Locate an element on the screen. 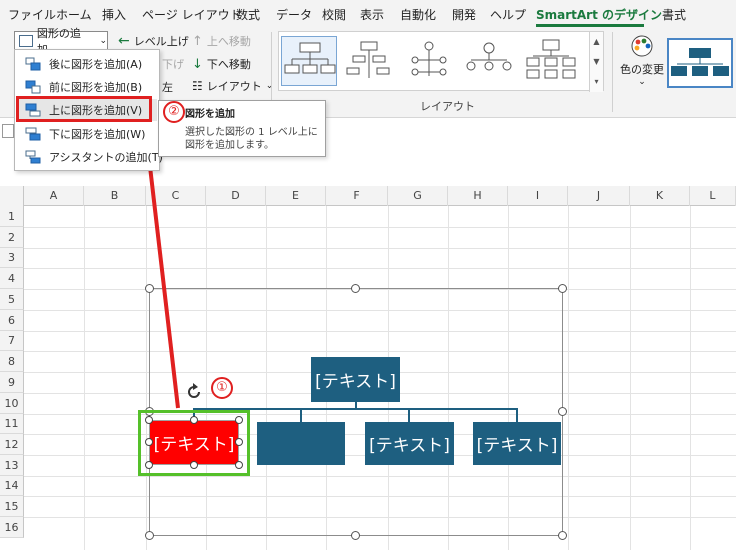 The image size is (736, 550). menu-item-add-after: 後に図形を追加(A) is located at coordinates (88, 64).